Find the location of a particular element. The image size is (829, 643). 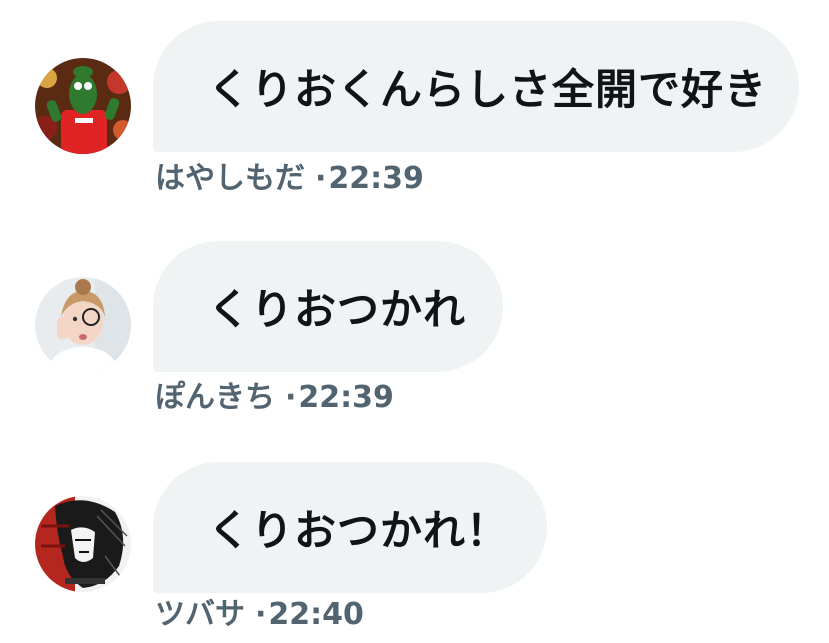

message-text: くりおつかれ！ is located at coordinates (359, 530).